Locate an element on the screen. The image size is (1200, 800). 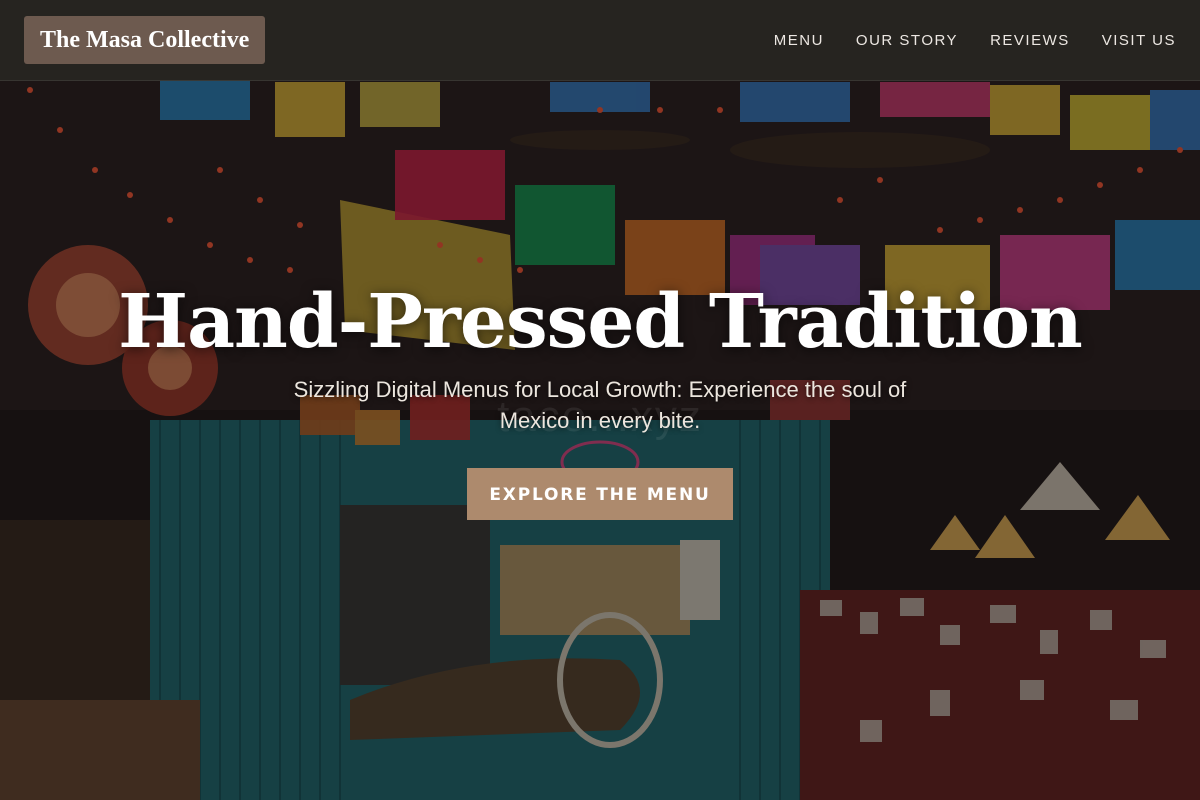
nav-link-reviews: REVIEWS is located at coordinates (1030, 40).